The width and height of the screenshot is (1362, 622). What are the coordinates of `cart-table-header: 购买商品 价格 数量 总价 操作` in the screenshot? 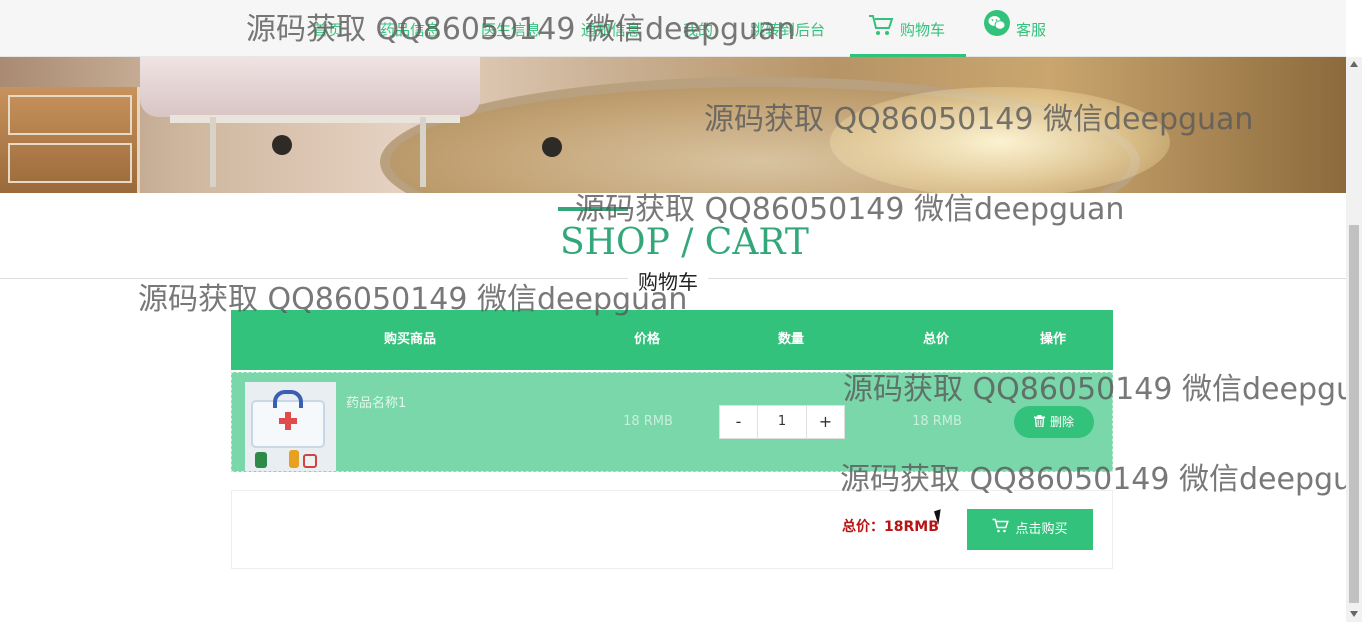 It's located at (672, 340).